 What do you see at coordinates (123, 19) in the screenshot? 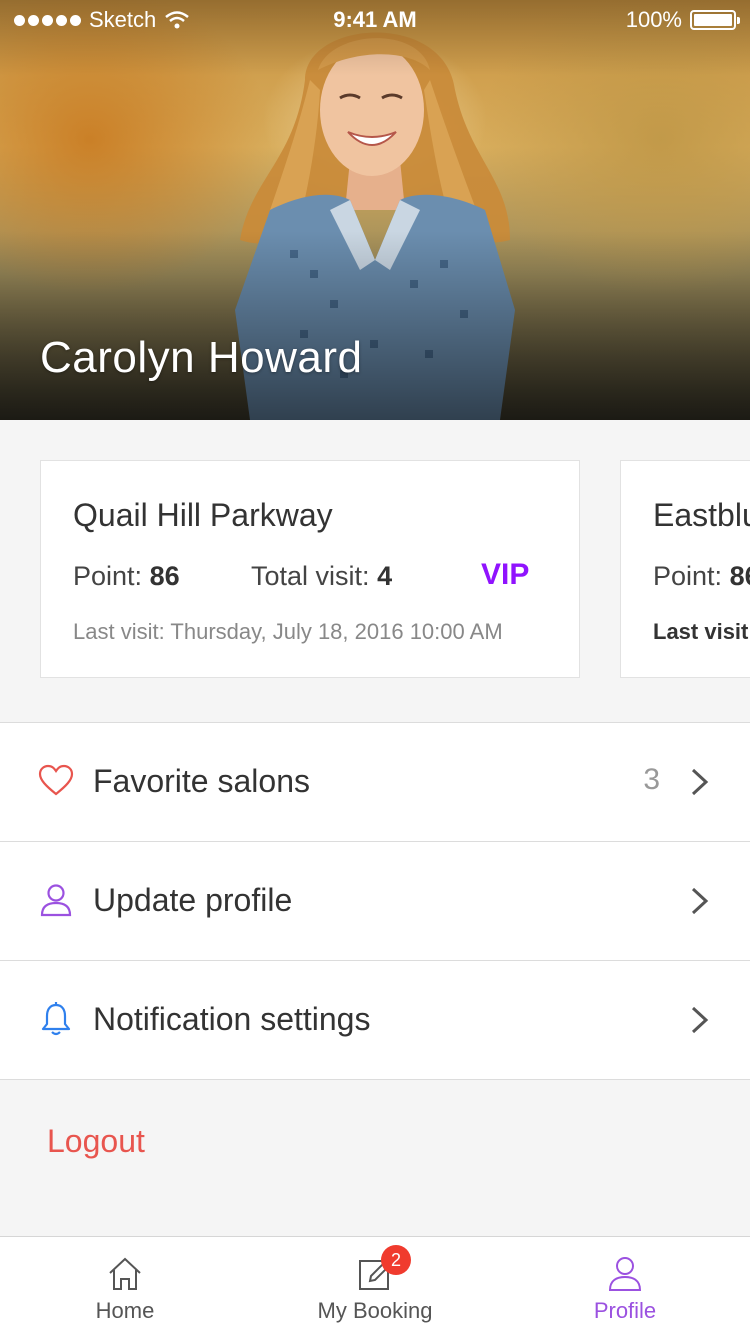
I see `carrier-label: Sketch` at bounding box center [123, 19].